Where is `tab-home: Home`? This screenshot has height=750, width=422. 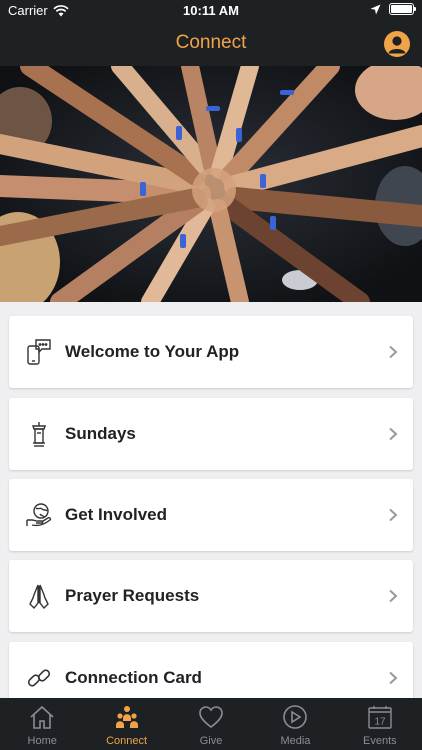 tab-home: Home is located at coordinates (42, 724).